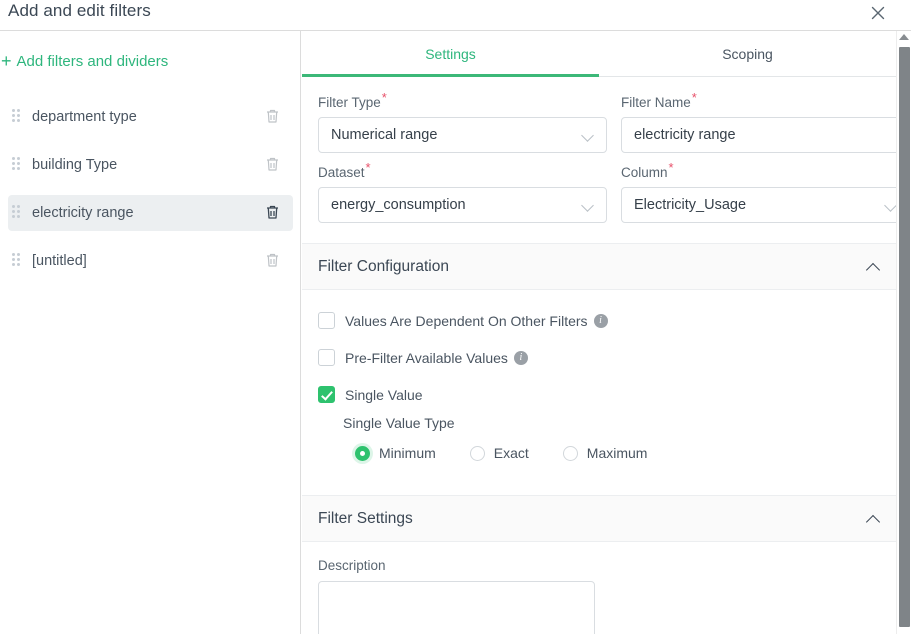 The height and width of the screenshot is (634, 911). Describe the element at coordinates (466, 320) in the screenshot. I see `values-dependent-label: Values Are Dependent On Other Filters` at that location.